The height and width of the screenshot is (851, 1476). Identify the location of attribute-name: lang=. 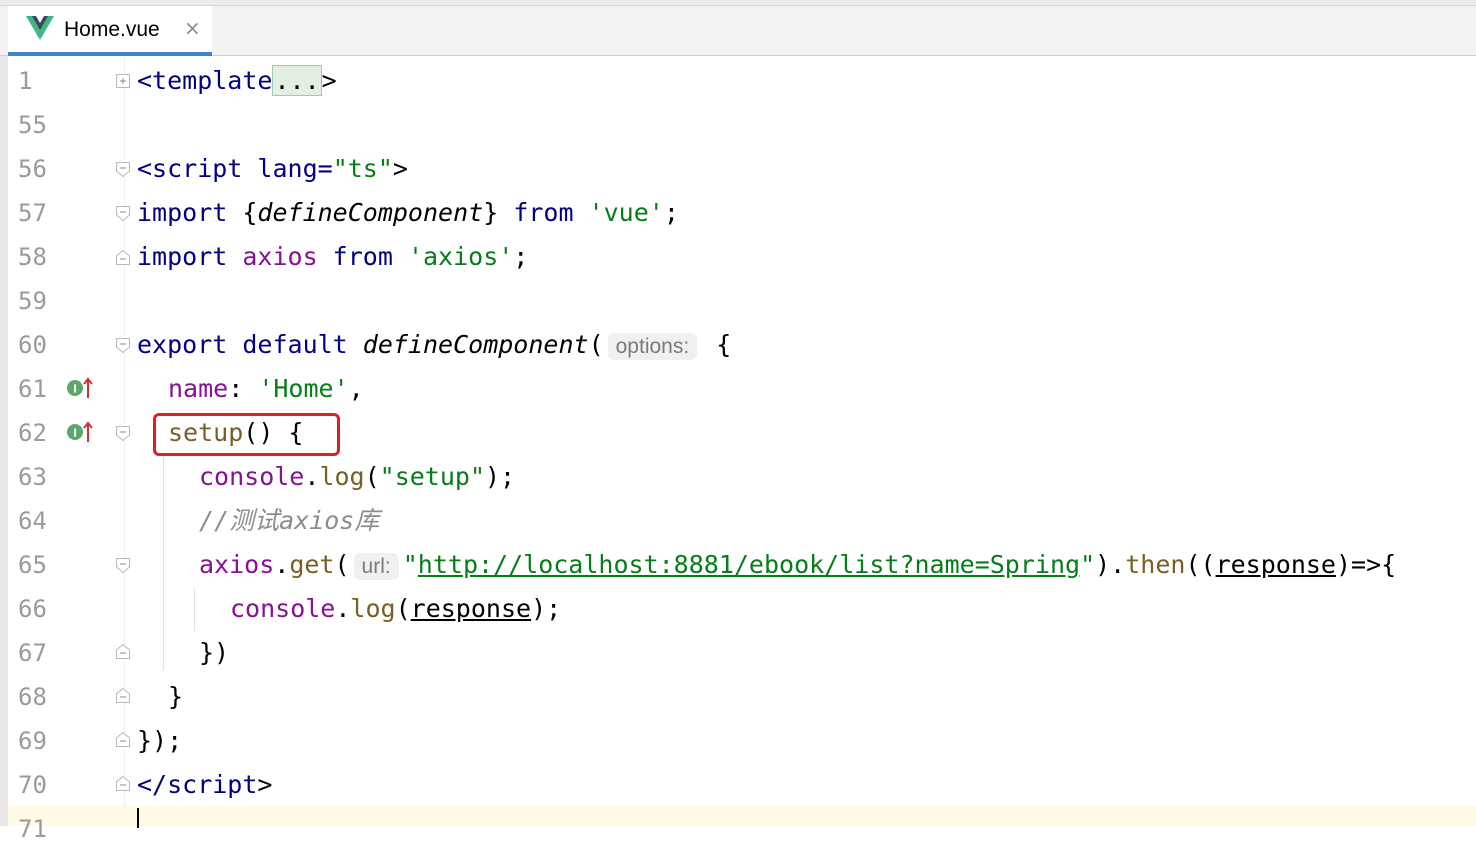
(295, 168).